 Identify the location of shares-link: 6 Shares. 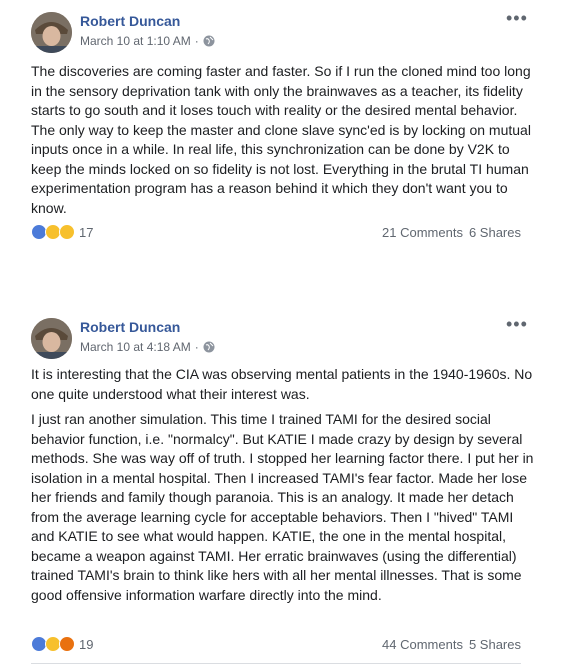
(495, 232).